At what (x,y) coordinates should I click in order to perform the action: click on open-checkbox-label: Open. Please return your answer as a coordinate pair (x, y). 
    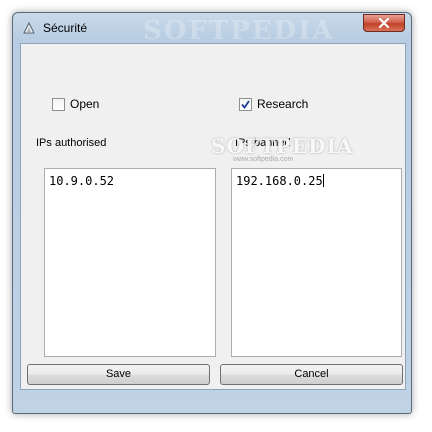
    Looking at the image, I should click on (85, 104).